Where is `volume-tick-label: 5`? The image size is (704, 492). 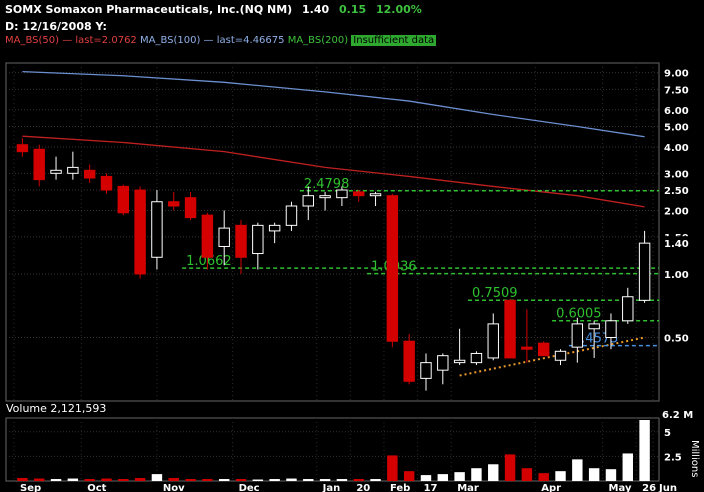
volume-tick-label: 5 is located at coordinates (667, 433).